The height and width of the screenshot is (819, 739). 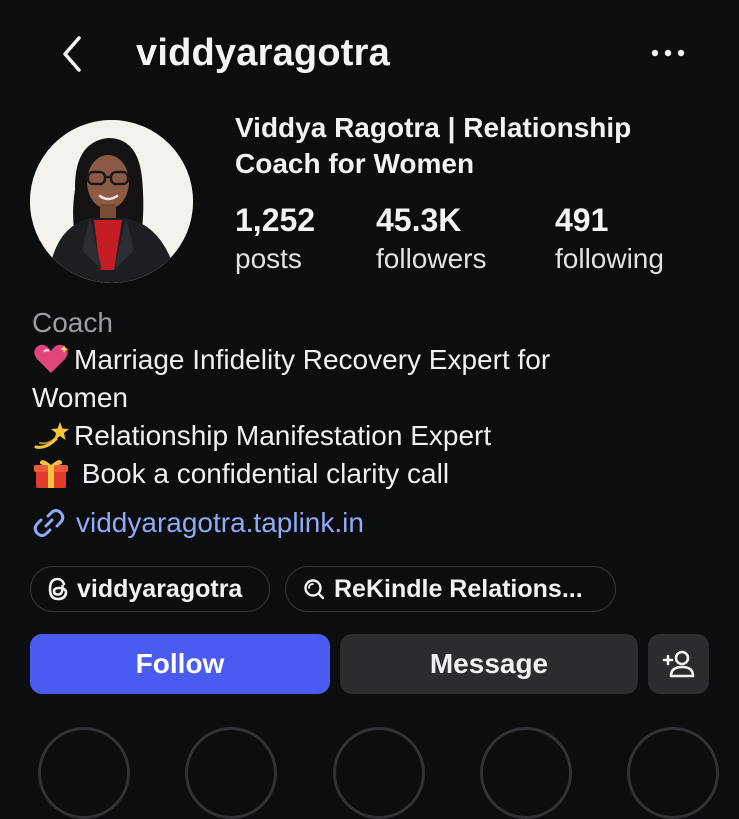 What do you see at coordinates (431, 239) in the screenshot?
I see `stat-followers: 45.3K followers` at bounding box center [431, 239].